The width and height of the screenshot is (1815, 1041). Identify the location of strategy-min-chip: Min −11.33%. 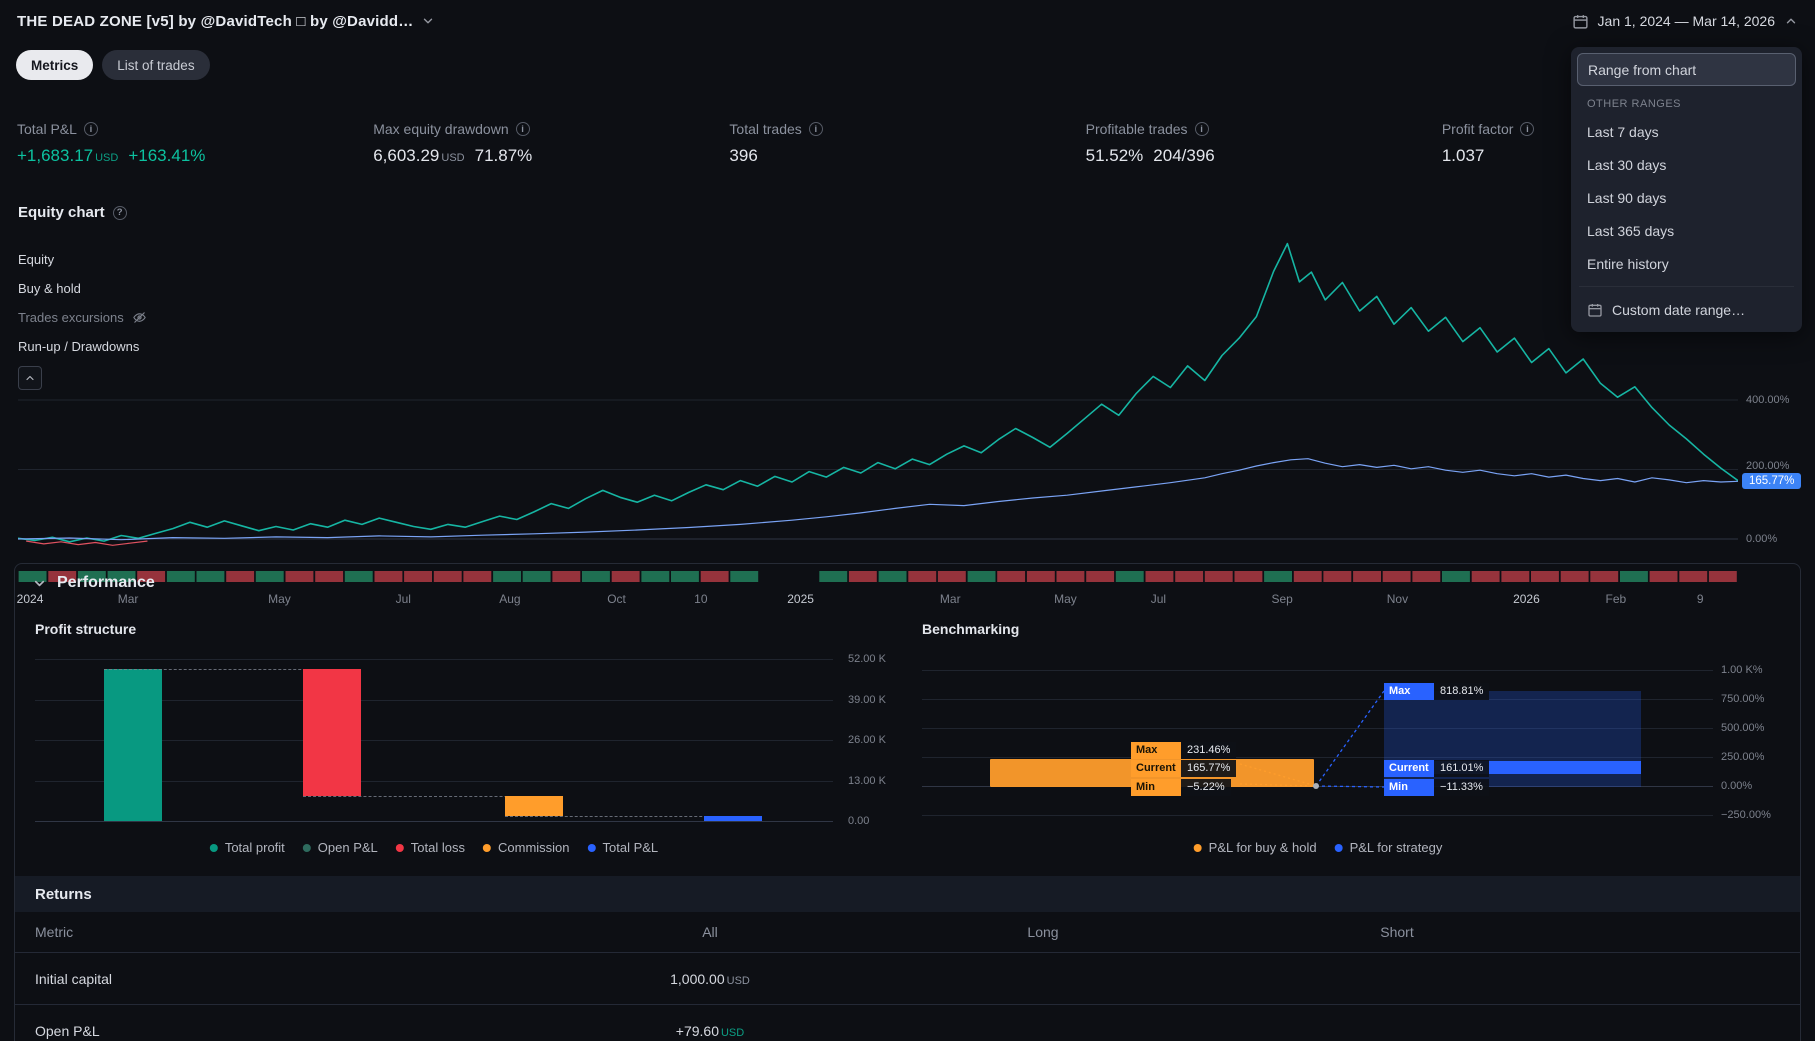
(1436, 787).